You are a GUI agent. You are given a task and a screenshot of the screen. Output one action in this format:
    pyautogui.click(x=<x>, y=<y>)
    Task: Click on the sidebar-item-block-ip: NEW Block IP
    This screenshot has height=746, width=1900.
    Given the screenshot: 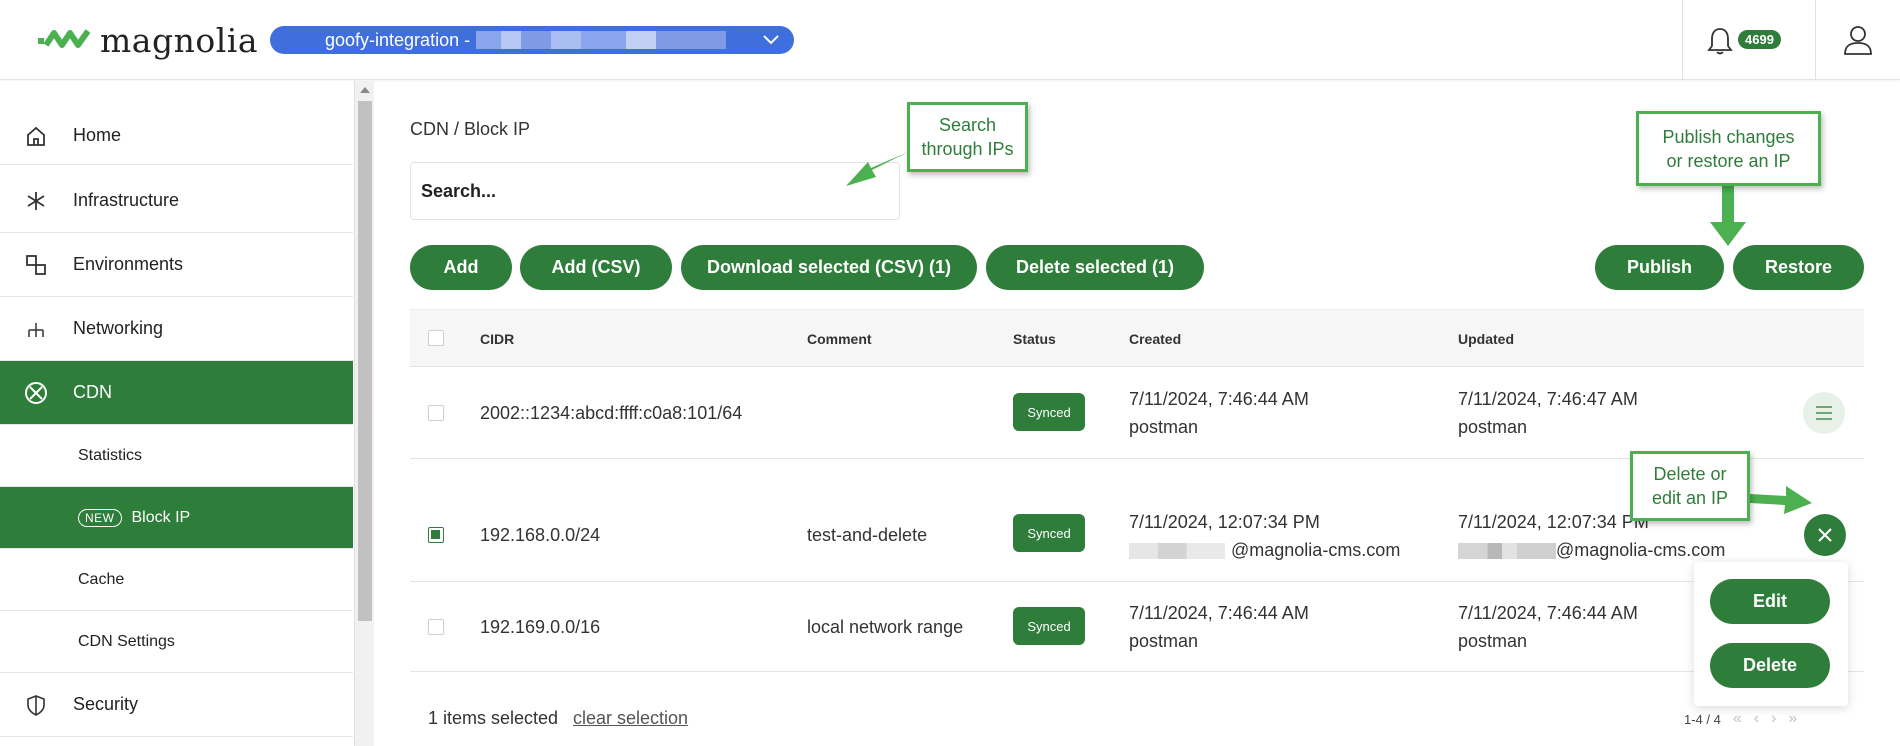 What is the action you would take?
    pyautogui.click(x=176, y=518)
    